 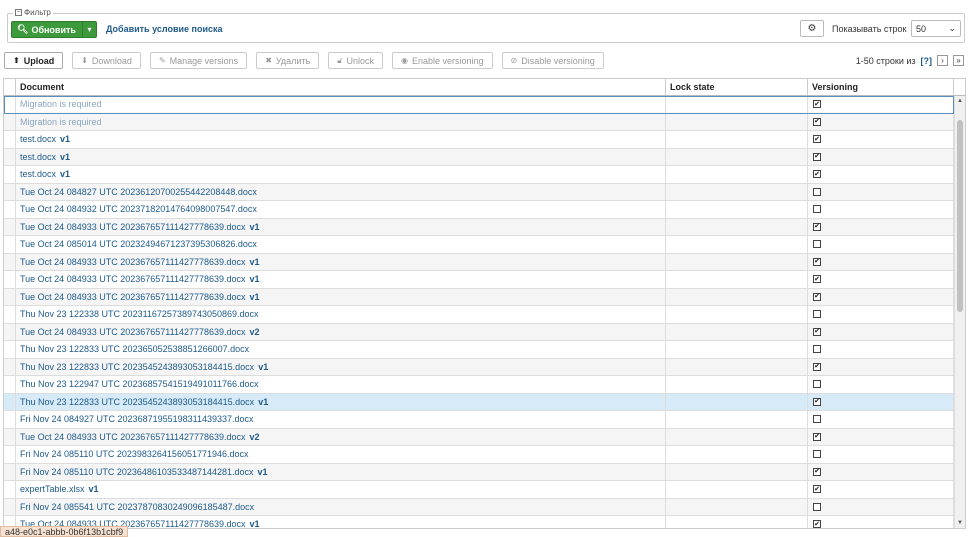 What do you see at coordinates (288, 60) in the screenshot?
I see `delete-button: ✖ Удалить` at bounding box center [288, 60].